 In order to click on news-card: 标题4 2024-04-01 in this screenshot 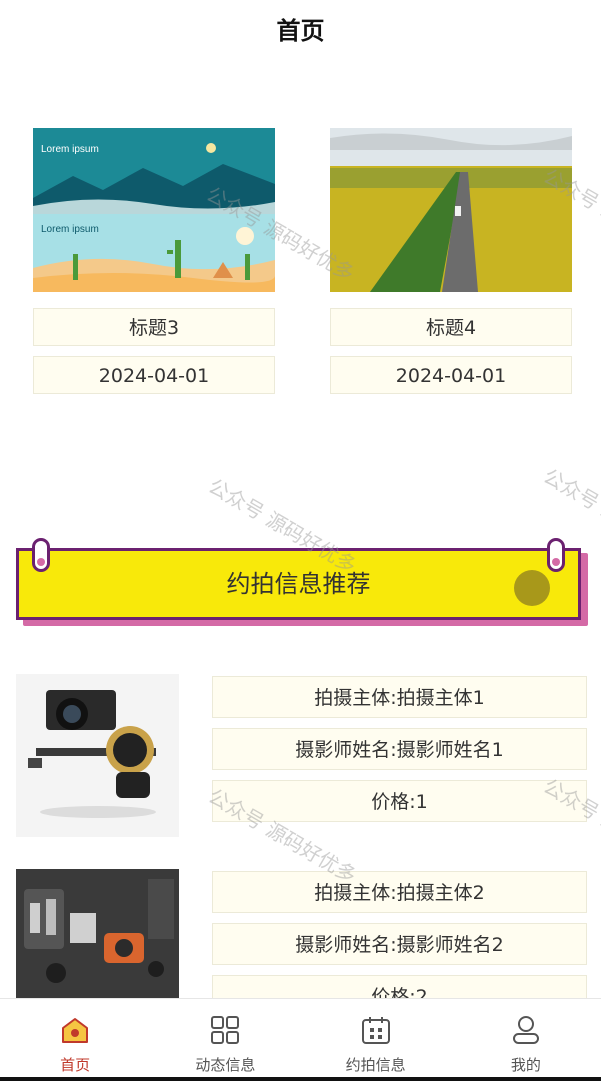, I will do `click(451, 261)`.